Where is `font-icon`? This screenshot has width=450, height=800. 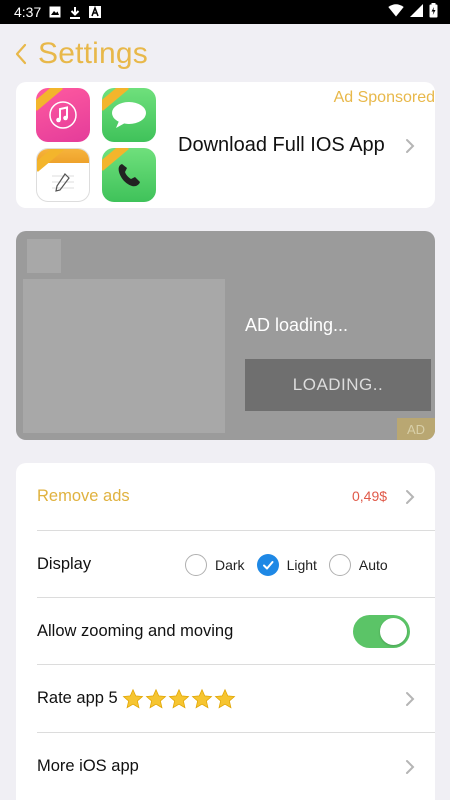 font-icon is located at coordinates (95, 12).